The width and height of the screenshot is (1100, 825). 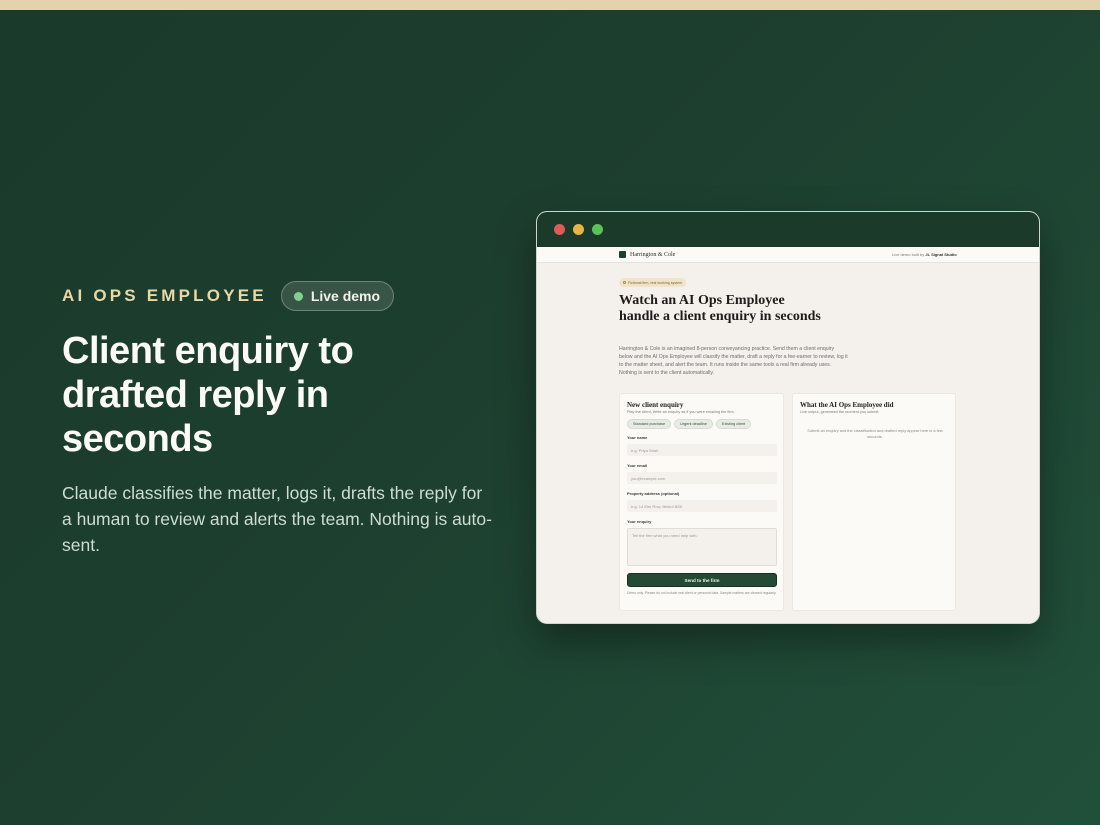 What do you see at coordinates (655, 282) in the screenshot?
I see `notice-text: Fictional firm, real working system` at bounding box center [655, 282].